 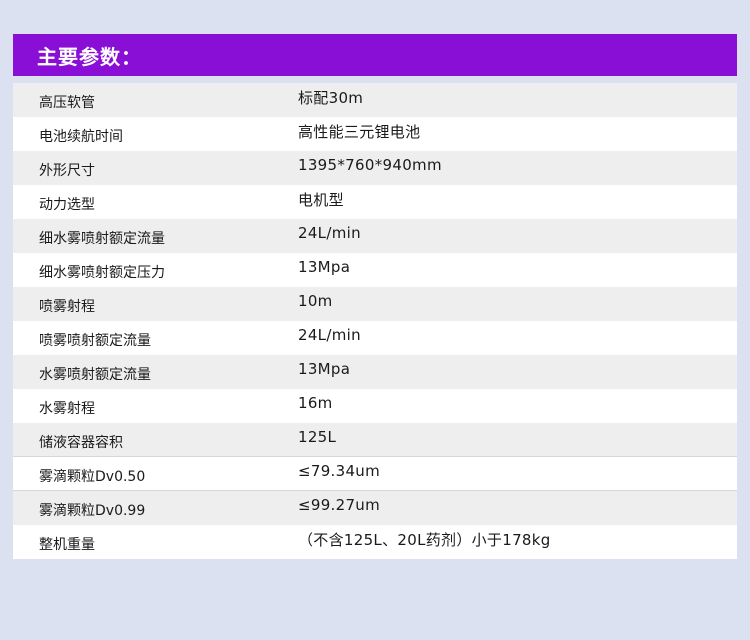 What do you see at coordinates (92, 511) in the screenshot?
I see `param-label: 雾滴颗粒Dv0.99` at bounding box center [92, 511].